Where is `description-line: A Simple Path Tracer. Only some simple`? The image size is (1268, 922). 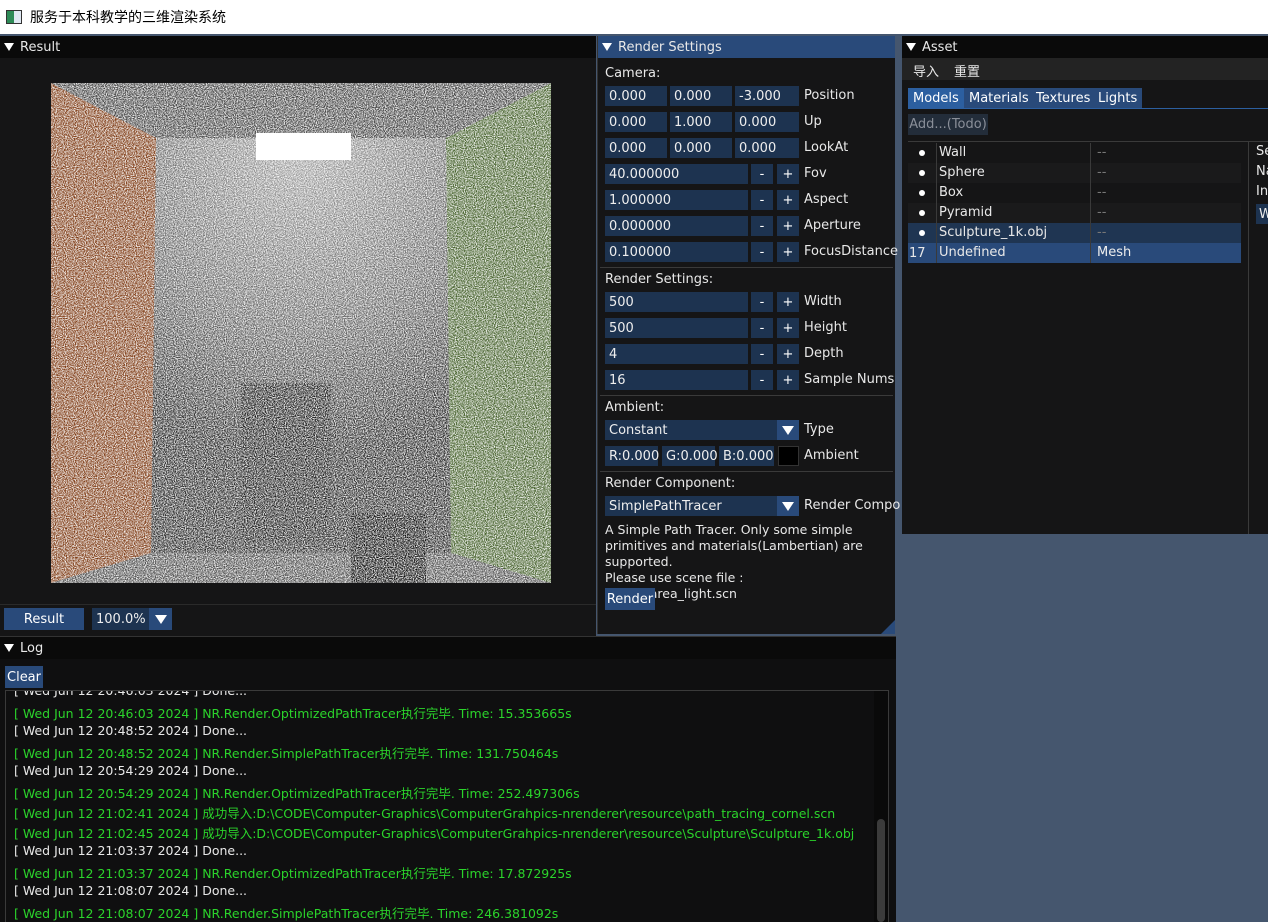
description-line: A Simple Path Tracer. Only some simple is located at coordinates (729, 529).